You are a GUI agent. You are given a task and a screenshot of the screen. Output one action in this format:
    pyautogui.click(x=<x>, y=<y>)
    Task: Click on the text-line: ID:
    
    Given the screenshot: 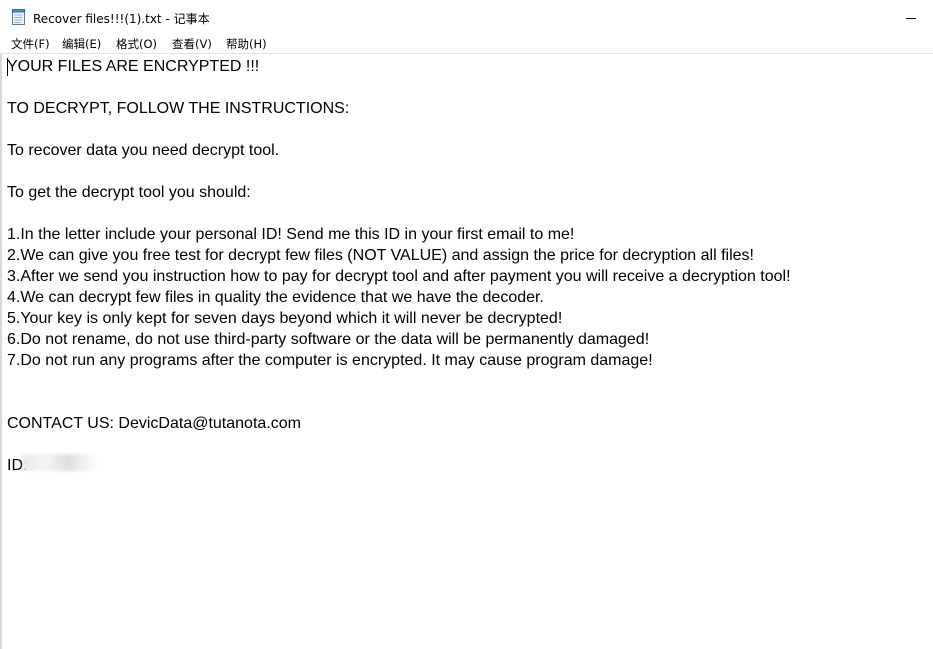 What is the action you would take?
    pyautogui.click(x=17, y=465)
    